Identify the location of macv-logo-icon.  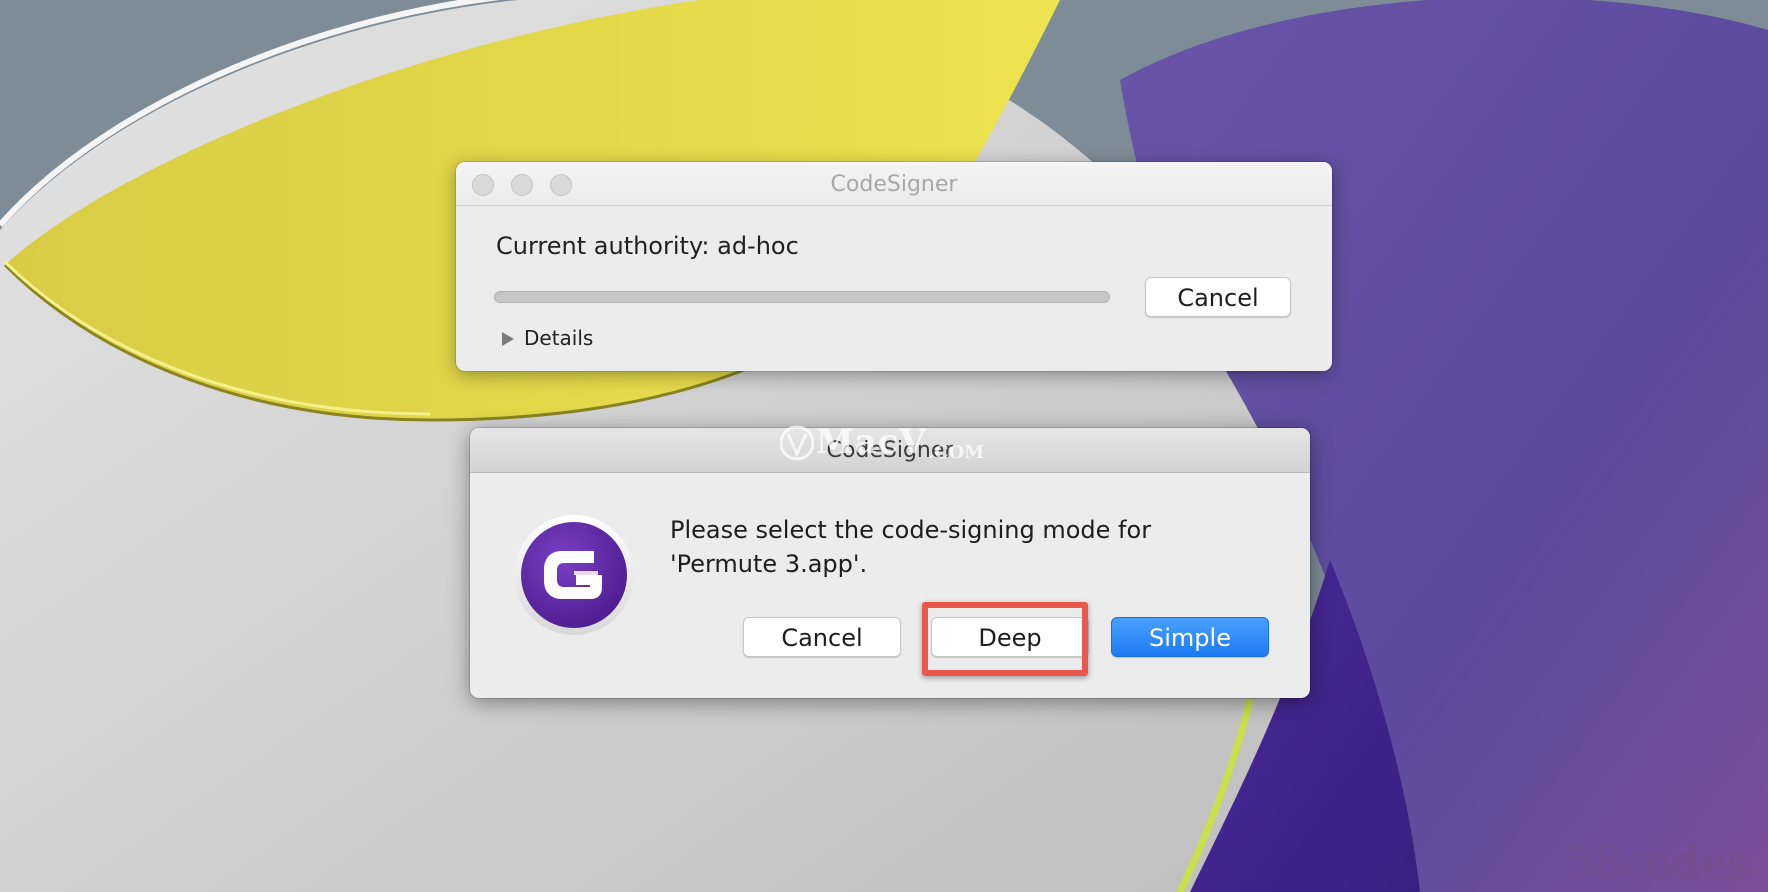
(797, 443).